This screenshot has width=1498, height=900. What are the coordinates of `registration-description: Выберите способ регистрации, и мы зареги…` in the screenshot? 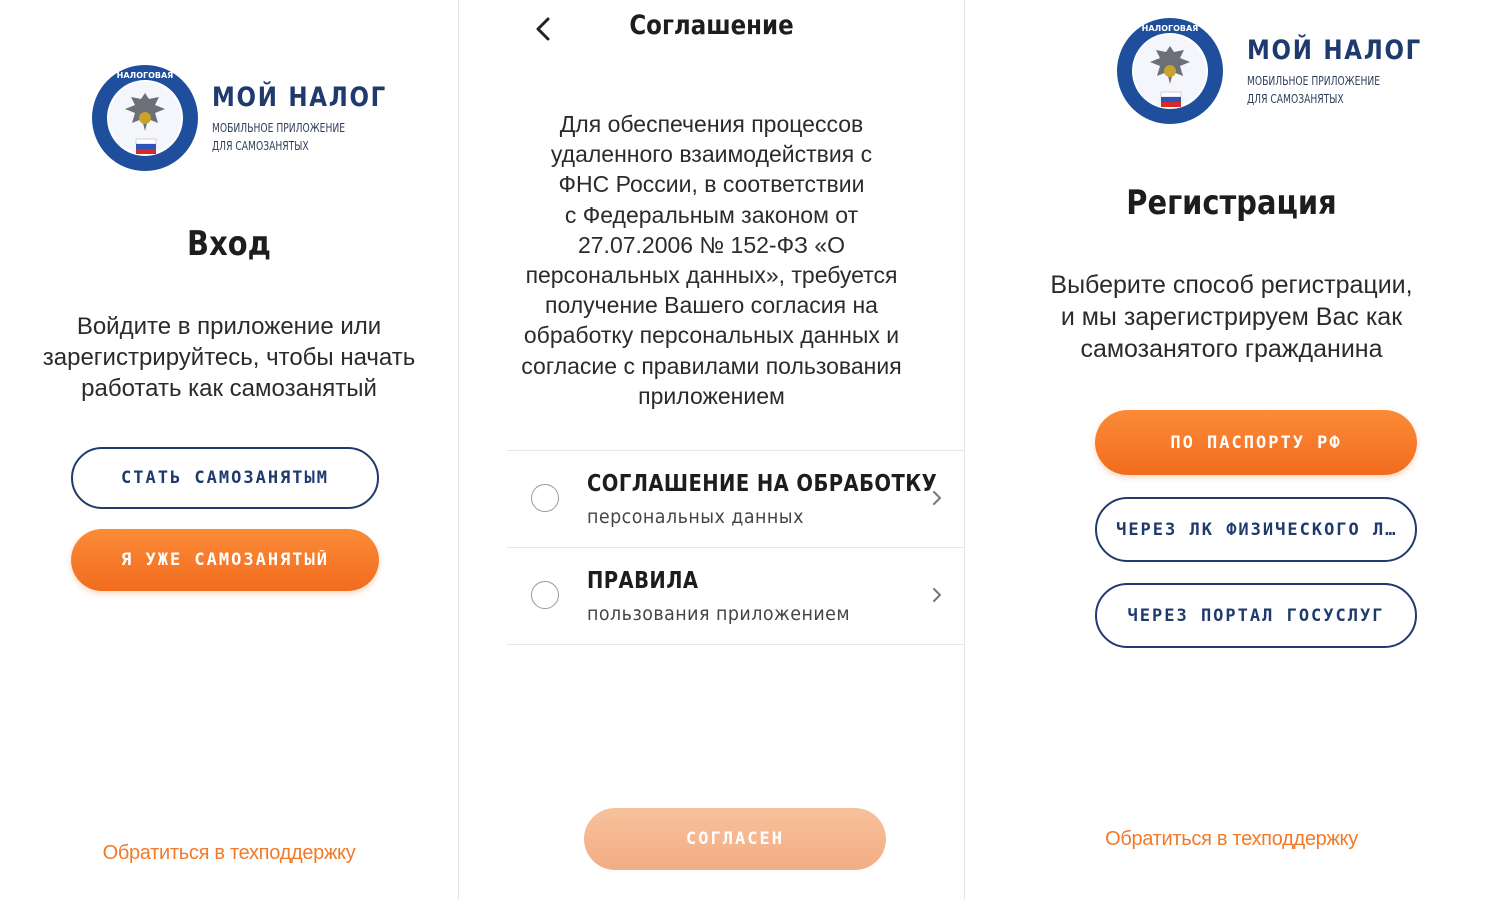 It's located at (1231, 317).